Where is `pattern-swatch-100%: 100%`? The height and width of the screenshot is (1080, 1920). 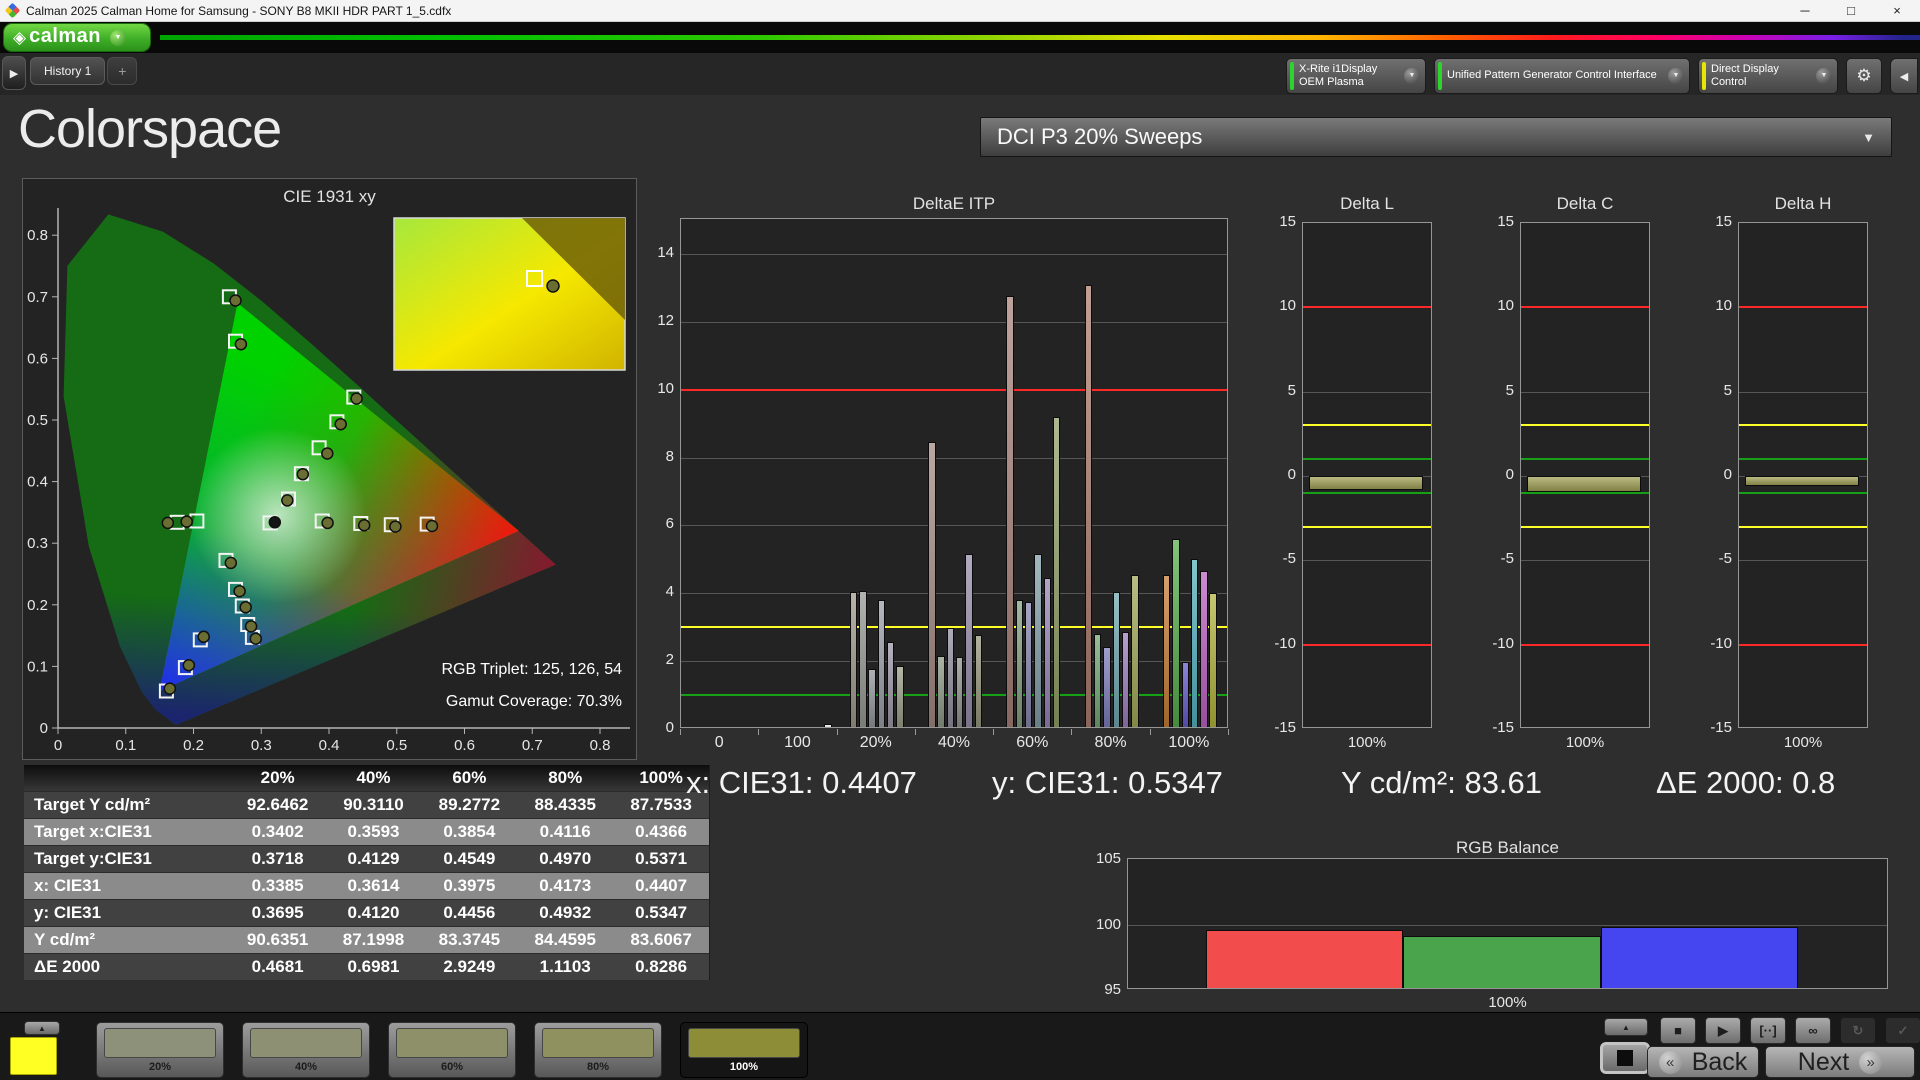
pattern-swatch-100%: 100% is located at coordinates (744, 1050).